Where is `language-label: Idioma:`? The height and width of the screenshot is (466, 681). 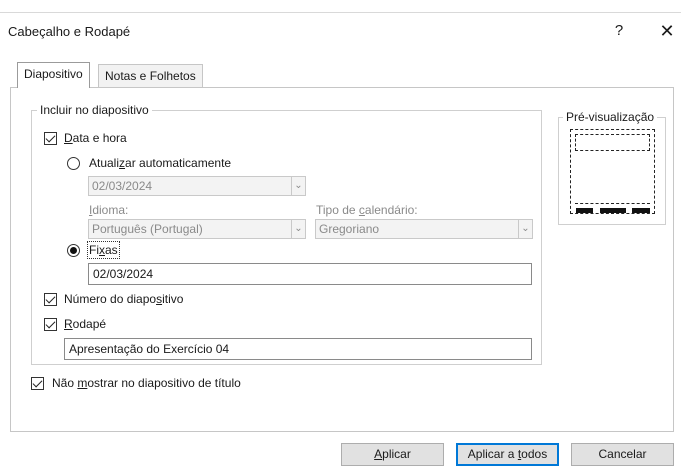 language-label: Idioma: is located at coordinates (109, 210).